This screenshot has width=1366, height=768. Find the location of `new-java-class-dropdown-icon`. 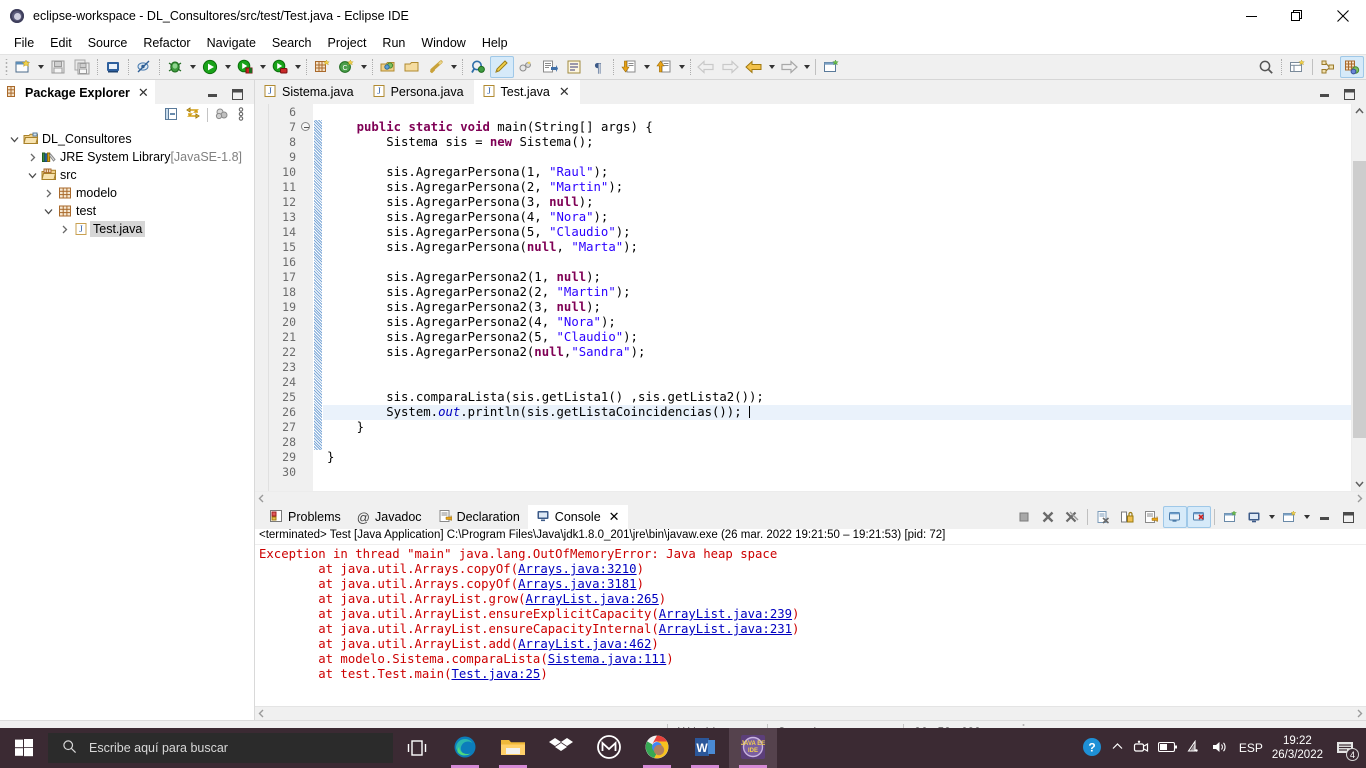

new-java-class-dropdown-icon is located at coordinates (363, 67).